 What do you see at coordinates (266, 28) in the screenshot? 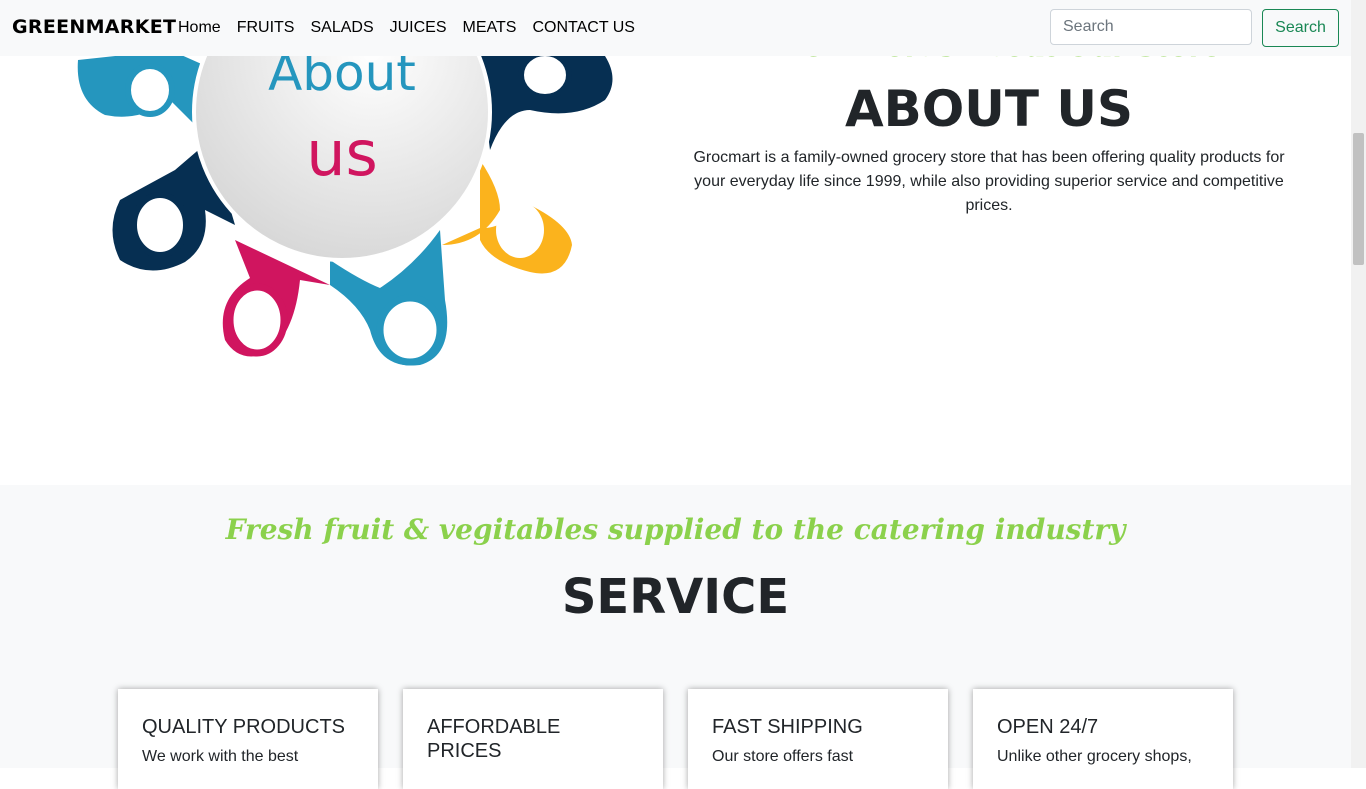
I see `nav-link-fruits: FRUITS` at bounding box center [266, 28].